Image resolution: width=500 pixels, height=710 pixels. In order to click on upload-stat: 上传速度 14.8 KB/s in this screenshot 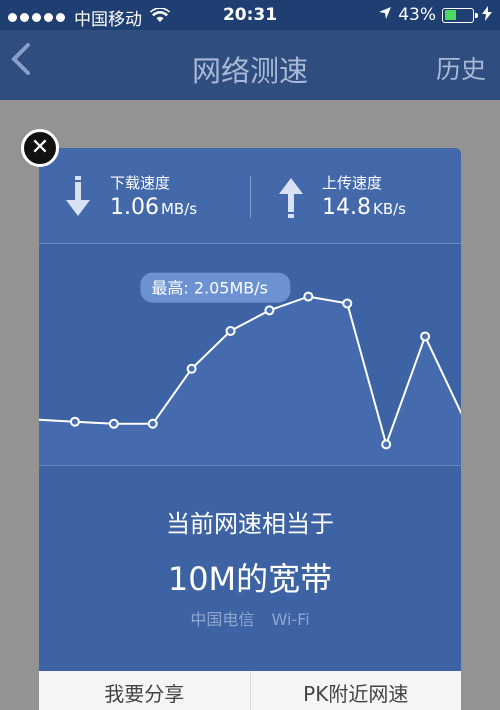, I will do `click(364, 196)`.